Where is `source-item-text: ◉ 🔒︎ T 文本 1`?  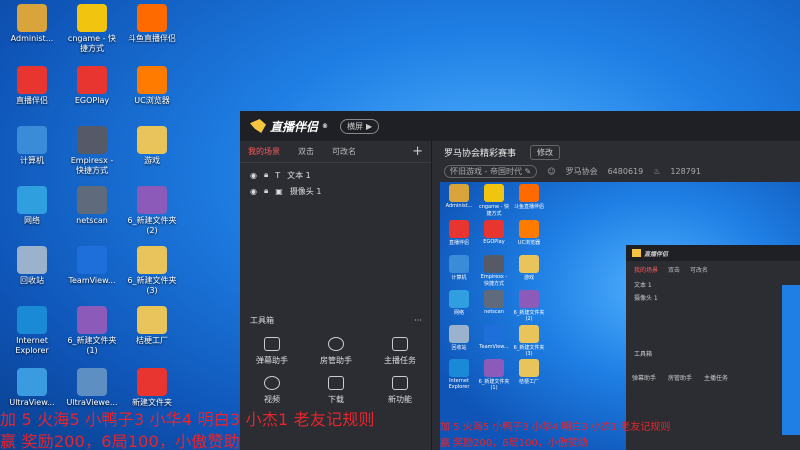 source-item-text: ◉ 🔒︎ T 文本 1 is located at coordinates (335, 175).